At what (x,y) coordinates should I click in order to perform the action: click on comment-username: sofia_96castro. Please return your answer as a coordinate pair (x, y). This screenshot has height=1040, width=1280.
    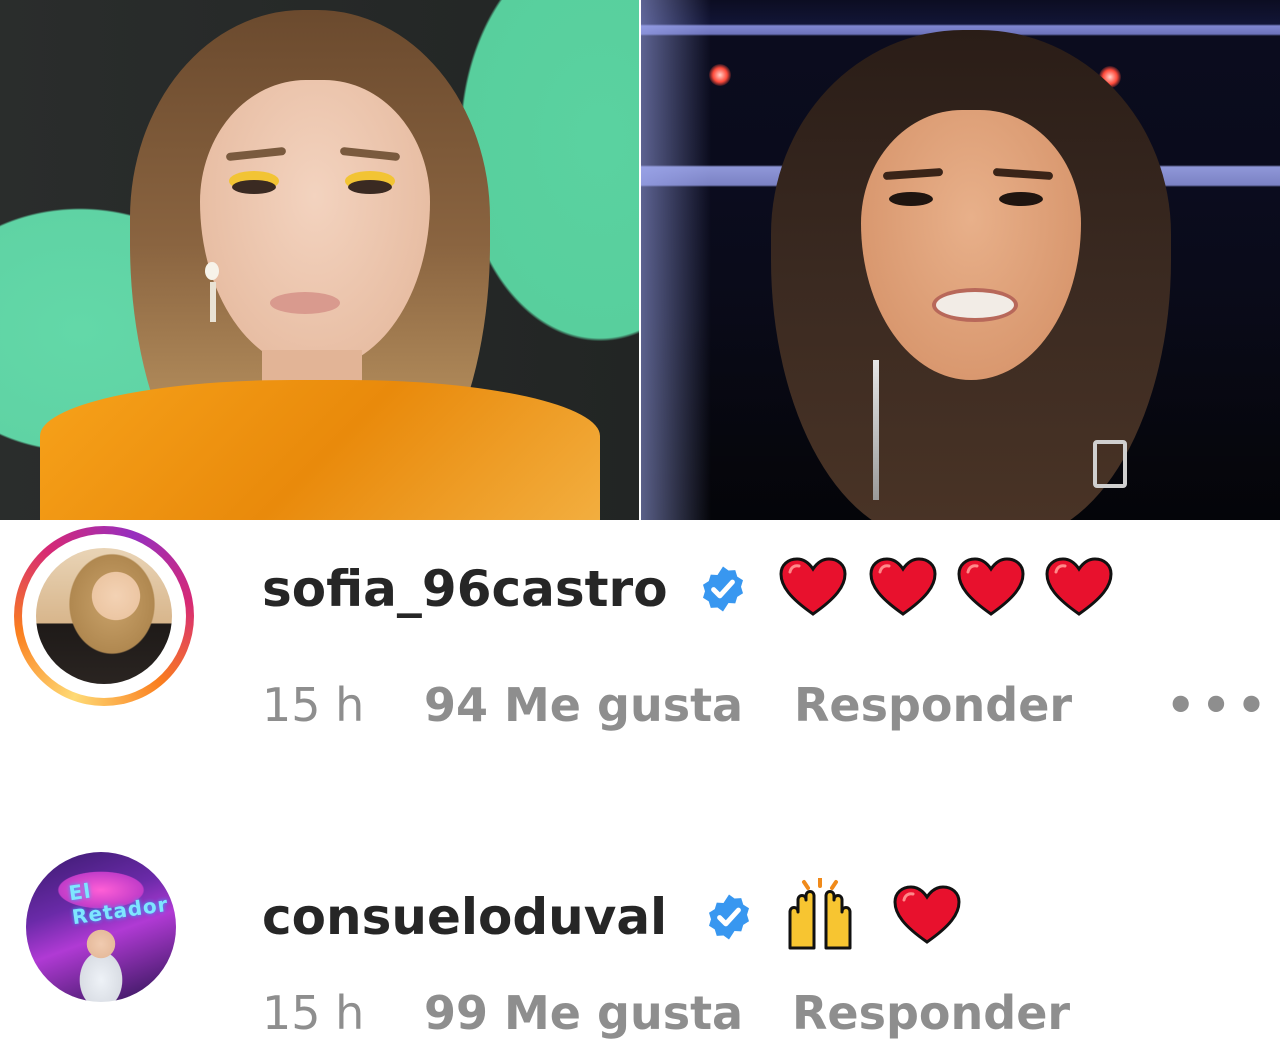
    Looking at the image, I should click on (465, 589).